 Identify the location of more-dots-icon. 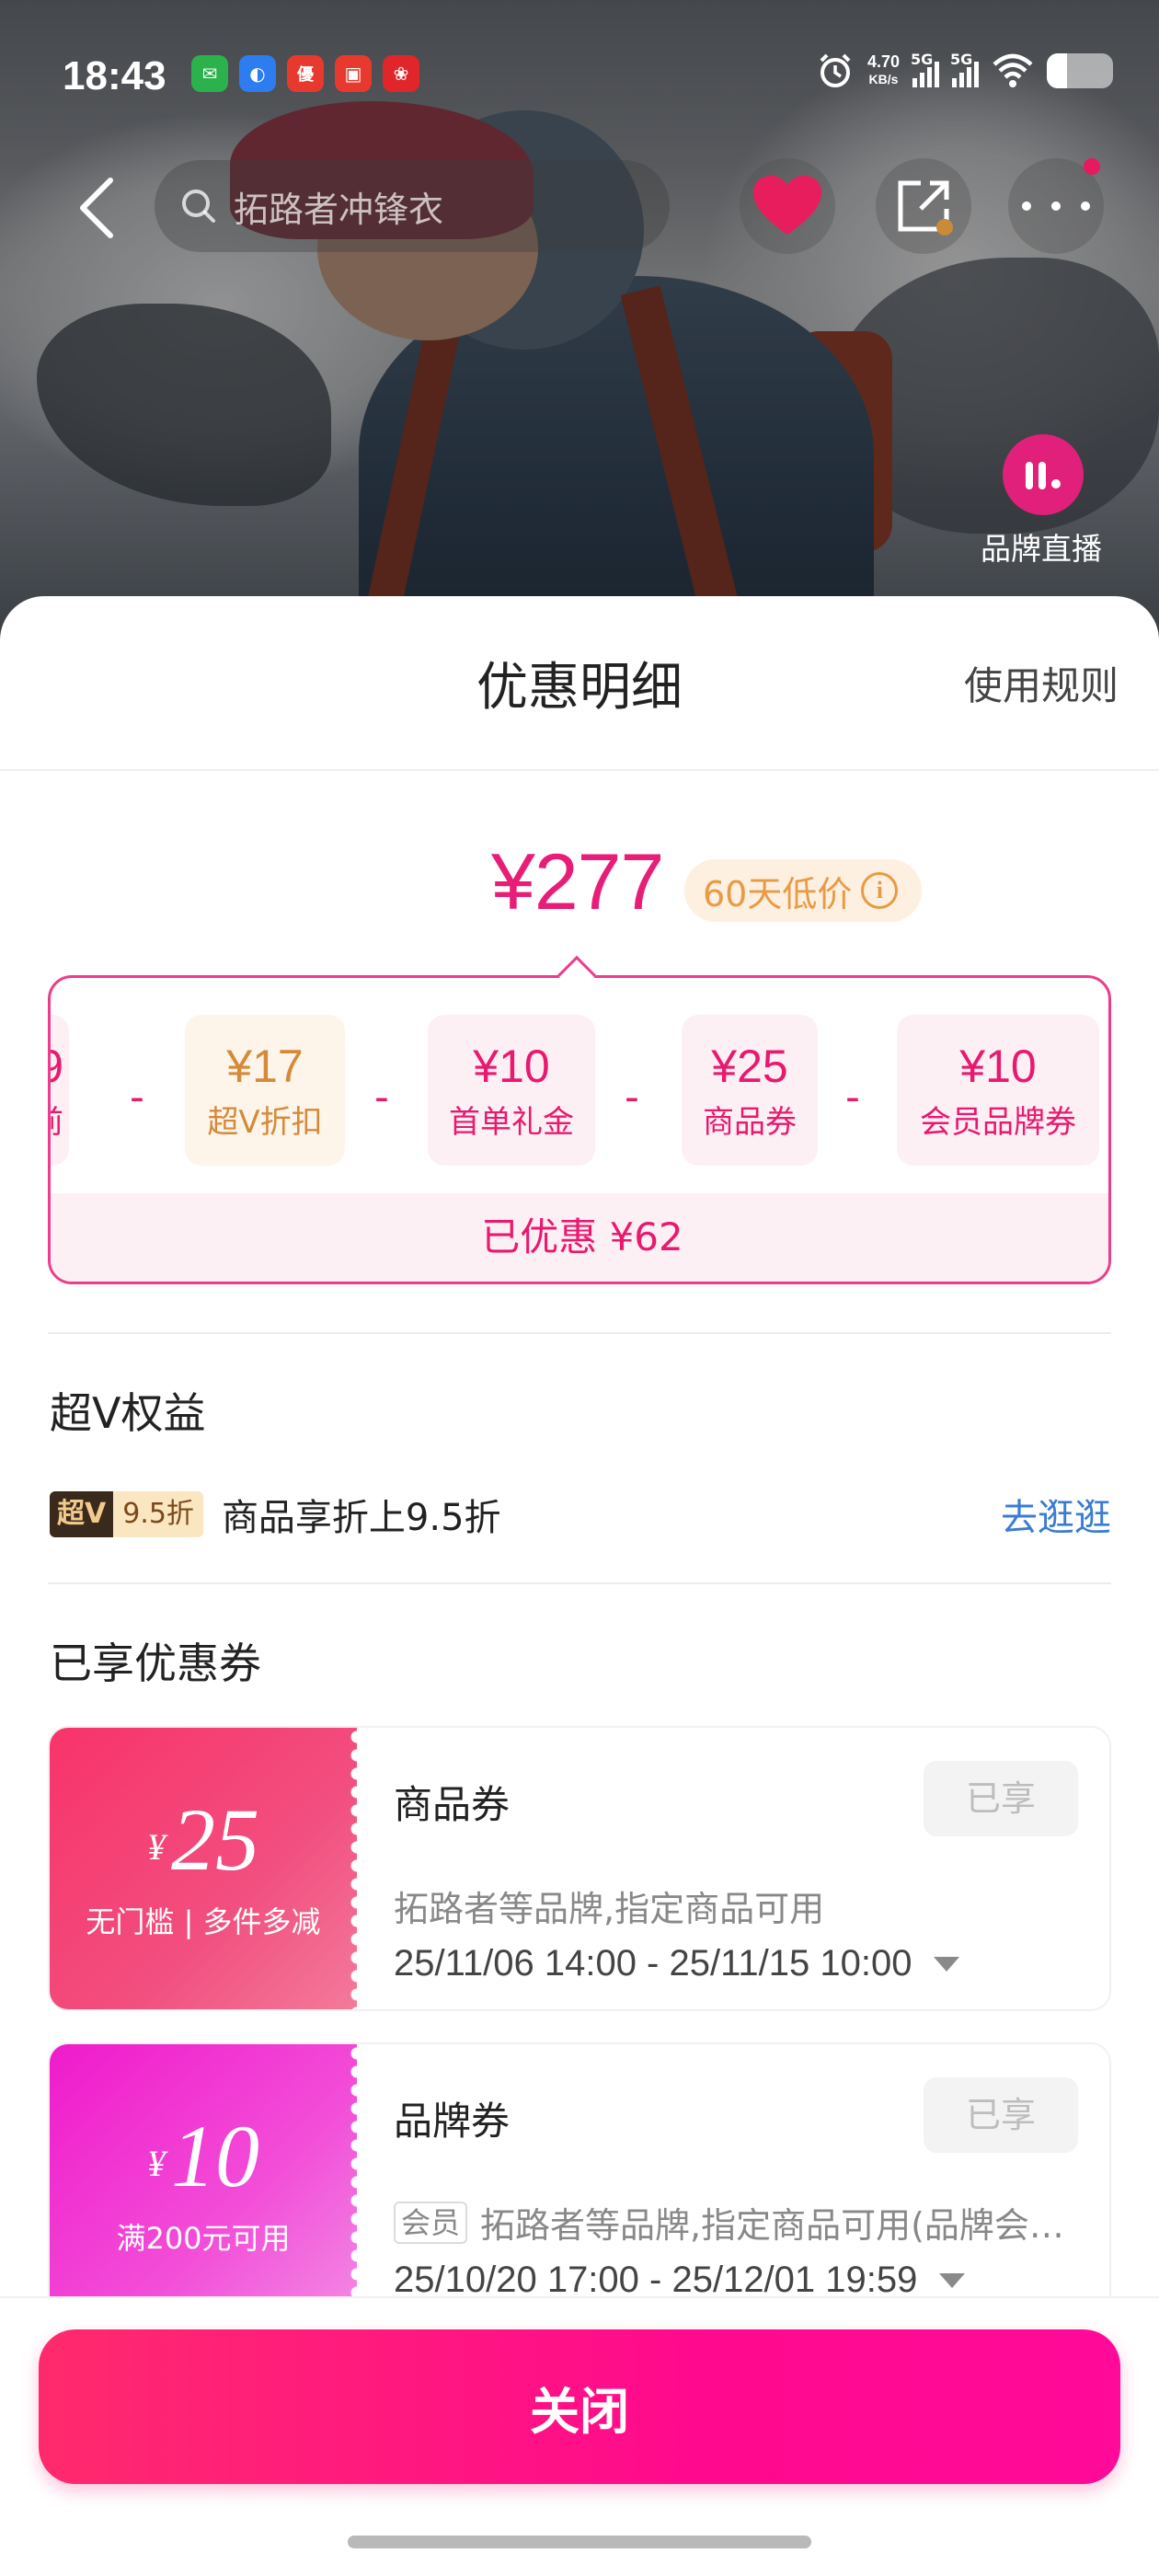
(1056, 206).